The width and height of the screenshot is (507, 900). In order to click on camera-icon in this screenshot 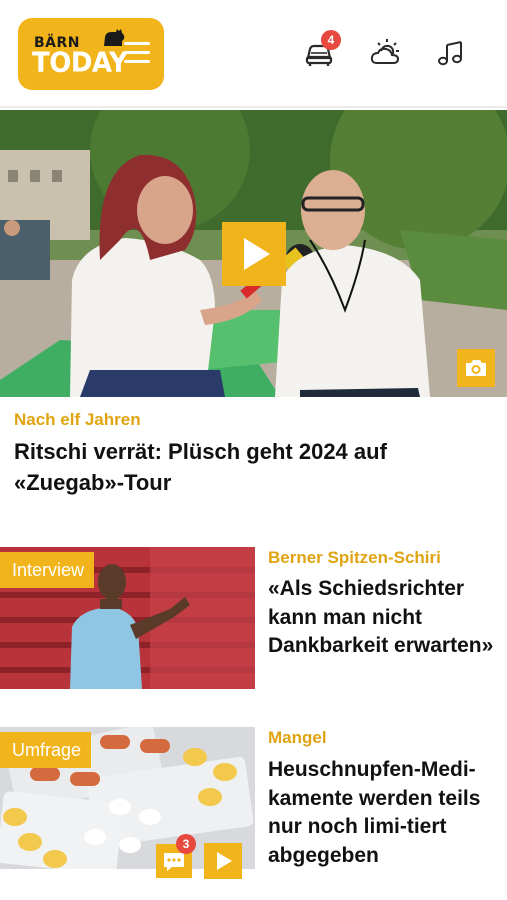, I will do `click(476, 368)`.